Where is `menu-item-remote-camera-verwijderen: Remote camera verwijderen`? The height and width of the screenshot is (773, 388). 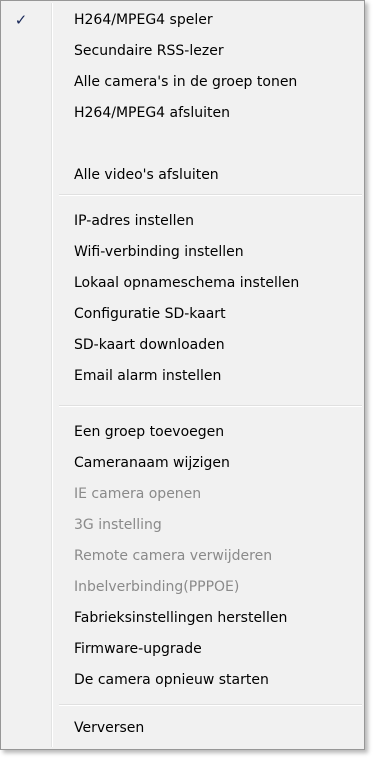 menu-item-remote-camera-verwijderen: Remote camera verwijderen is located at coordinates (182, 556).